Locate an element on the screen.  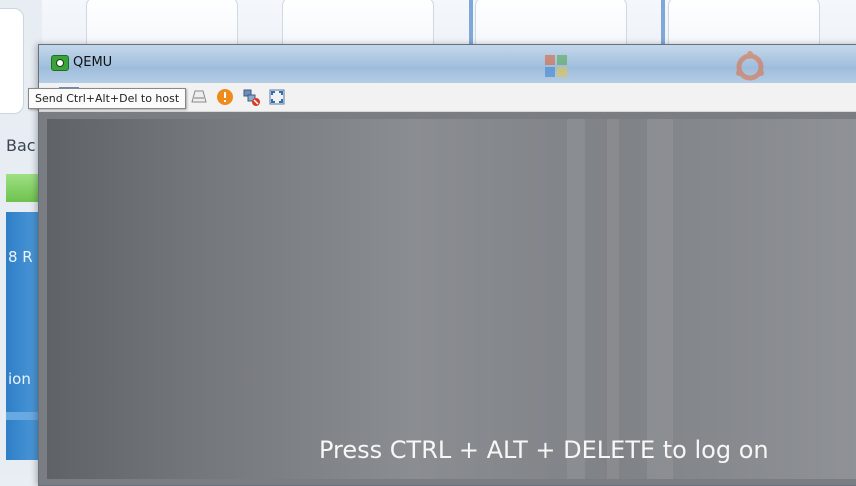
keyboard-button is located at coordinates (199, 97).